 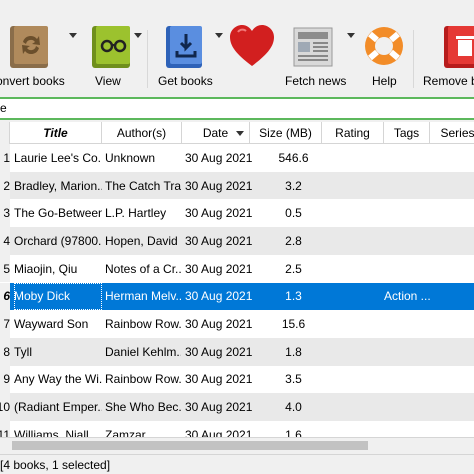 I want to click on row-number: 2, so click(x=5, y=185).